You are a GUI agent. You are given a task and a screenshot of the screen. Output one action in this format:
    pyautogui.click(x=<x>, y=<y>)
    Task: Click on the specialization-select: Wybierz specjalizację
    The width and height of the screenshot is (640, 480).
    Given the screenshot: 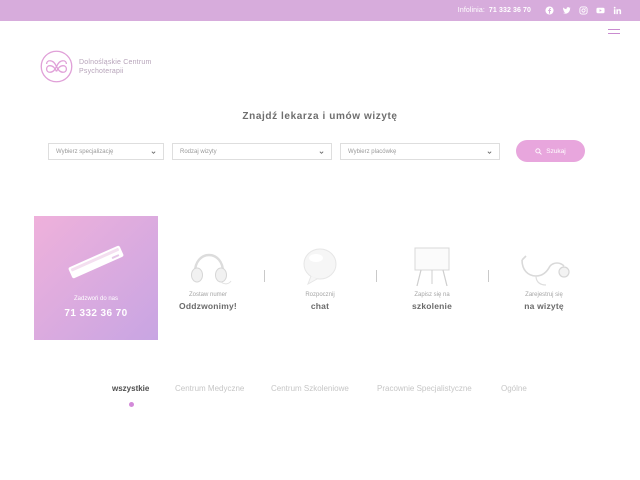 What is the action you would take?
    pyautogui.click(x=106, y=151)
    